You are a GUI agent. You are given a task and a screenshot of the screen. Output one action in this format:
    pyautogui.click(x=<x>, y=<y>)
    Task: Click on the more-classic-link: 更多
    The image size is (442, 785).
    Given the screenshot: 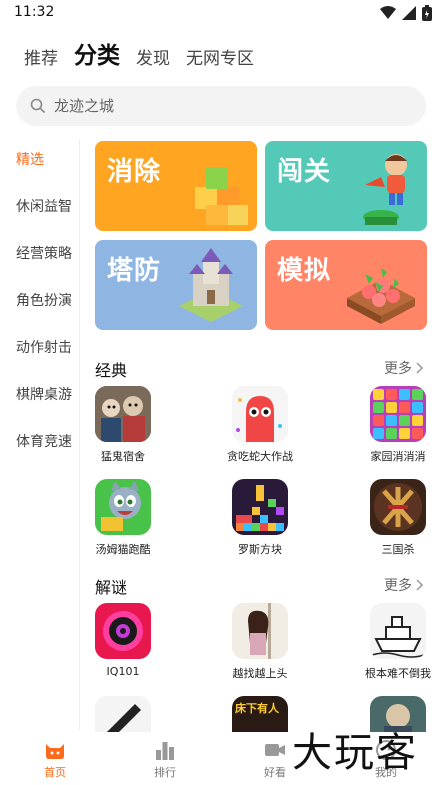 What is the action you would take?
    pyautogui.click(x=404, y=368)
    